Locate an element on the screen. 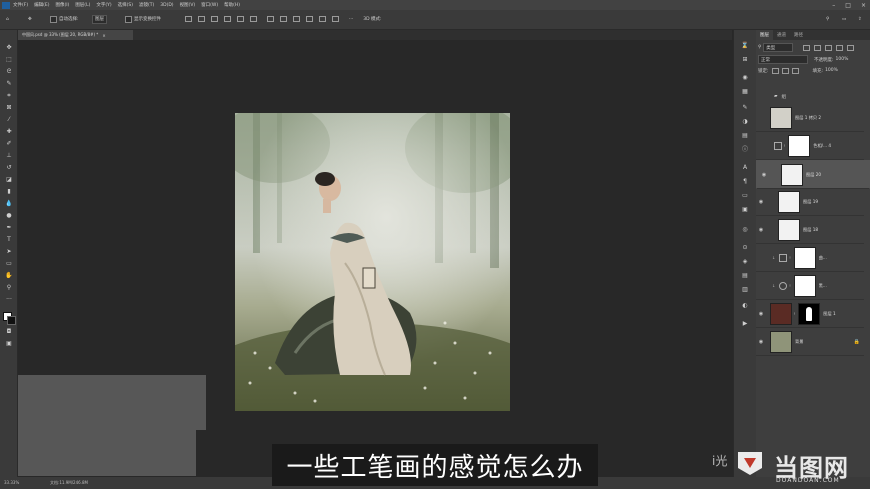  menu-item-window: 窗口(W) is located at coordinates (209, 5).